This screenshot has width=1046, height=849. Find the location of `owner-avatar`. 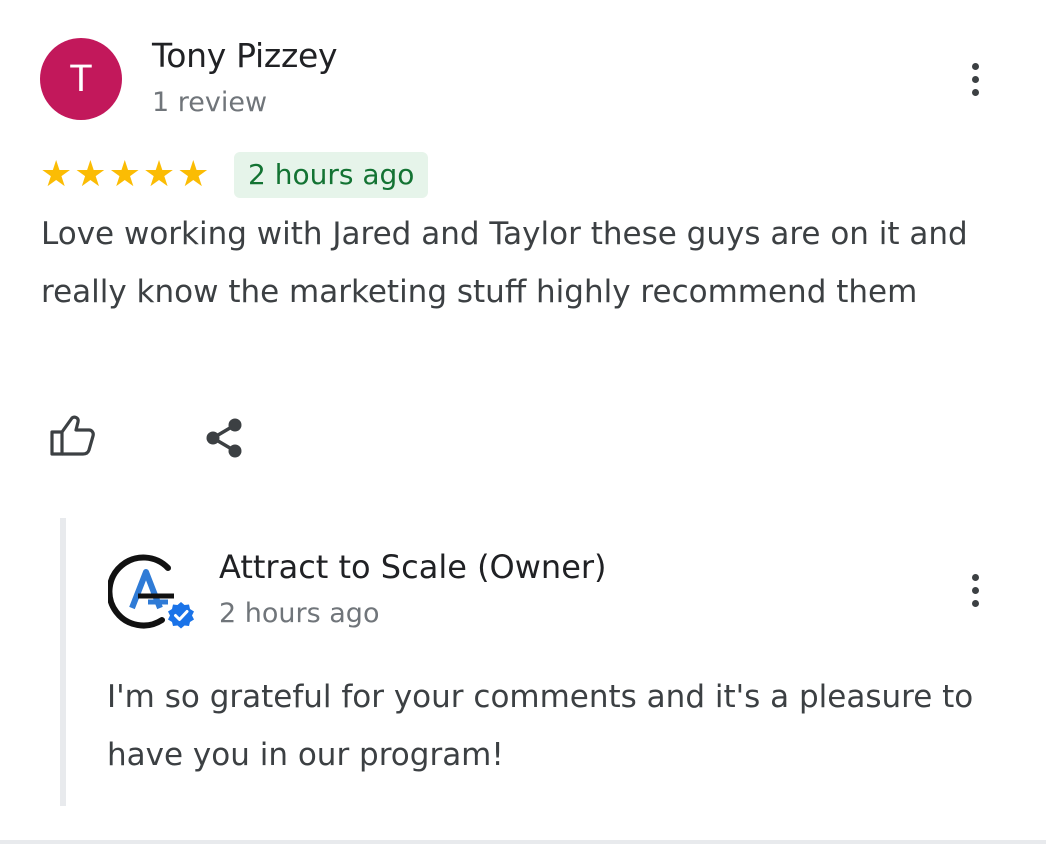

owner-avatar is located at coordinates (150, 590).